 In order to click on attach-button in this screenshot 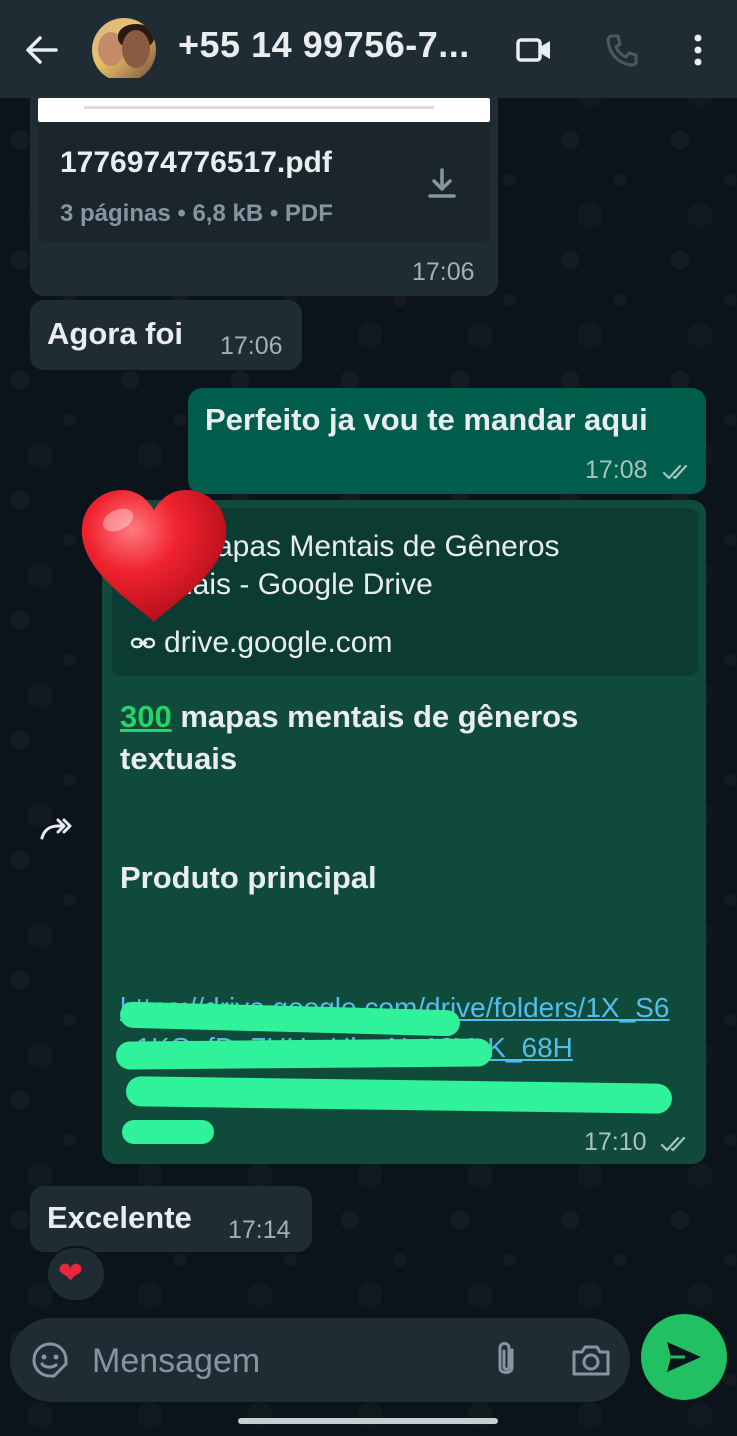, I will do `click(506, 1360)`.